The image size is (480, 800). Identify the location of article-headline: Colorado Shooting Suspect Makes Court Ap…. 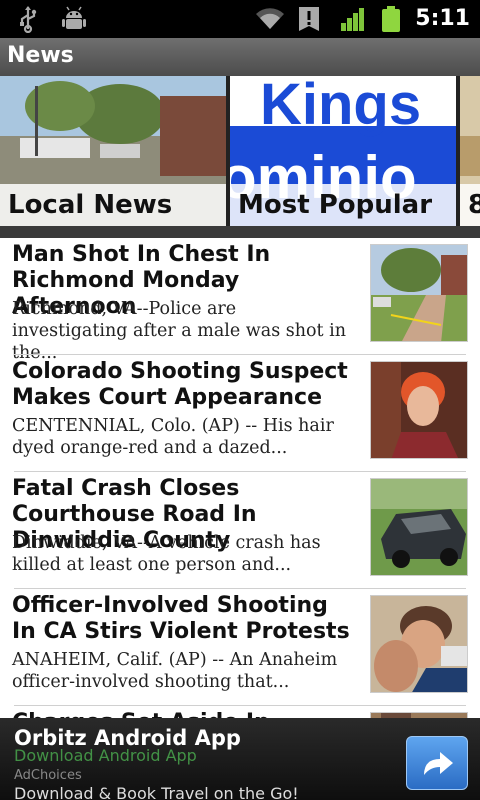
(180, 384).